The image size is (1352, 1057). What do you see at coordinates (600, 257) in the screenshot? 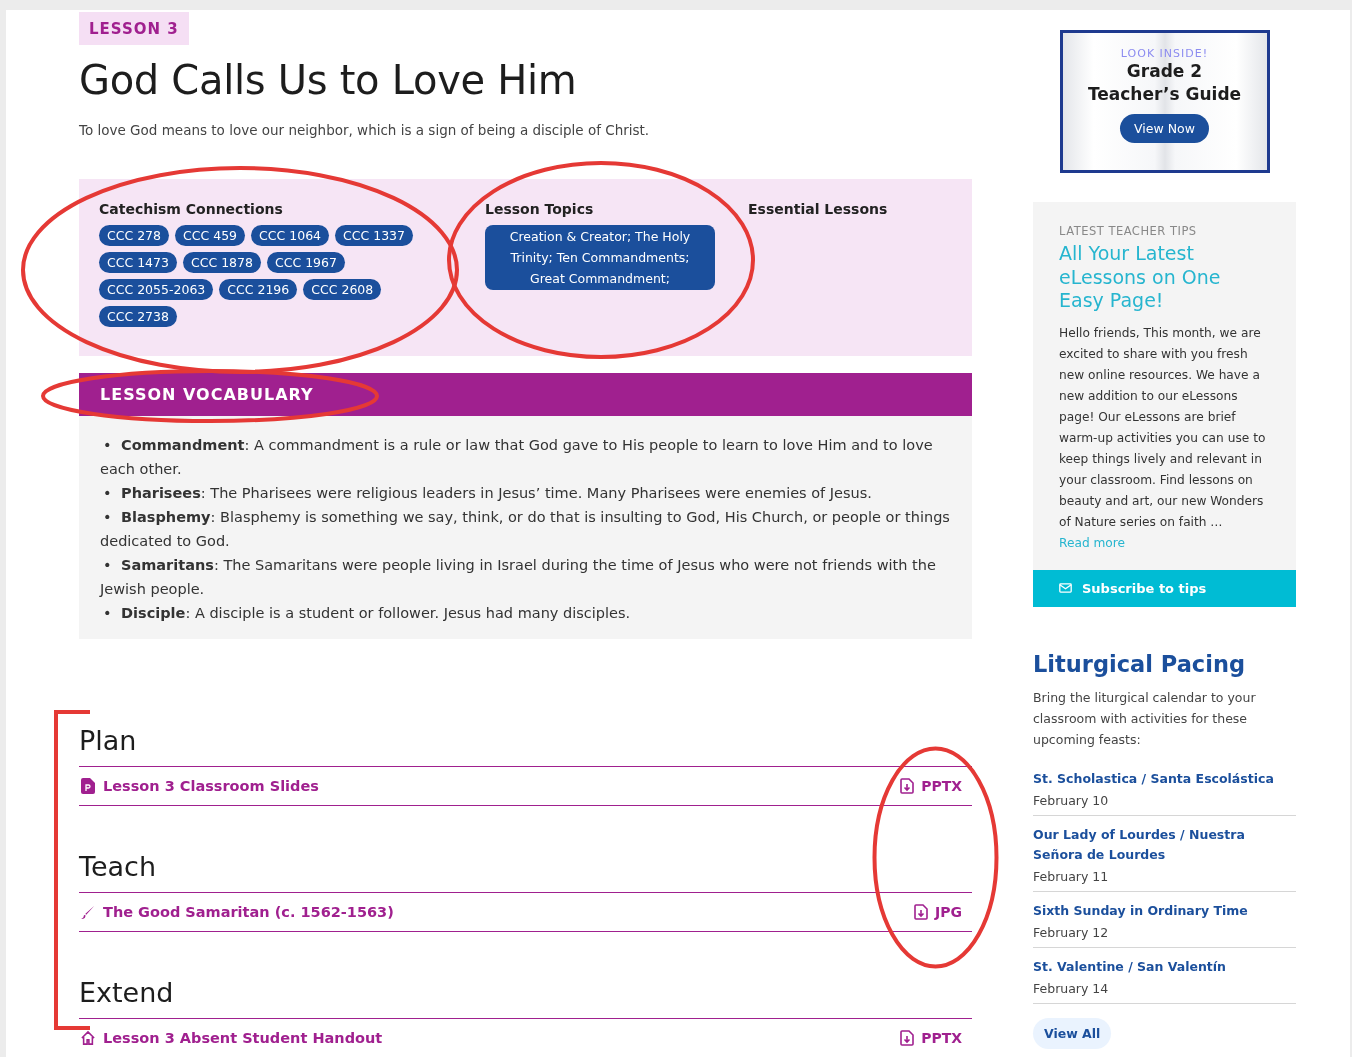
I see `topic-tag: Creation & Creator; The Holy Trinity; Ten Commandments; Great Commandment;` at bounding box center [600, 257].